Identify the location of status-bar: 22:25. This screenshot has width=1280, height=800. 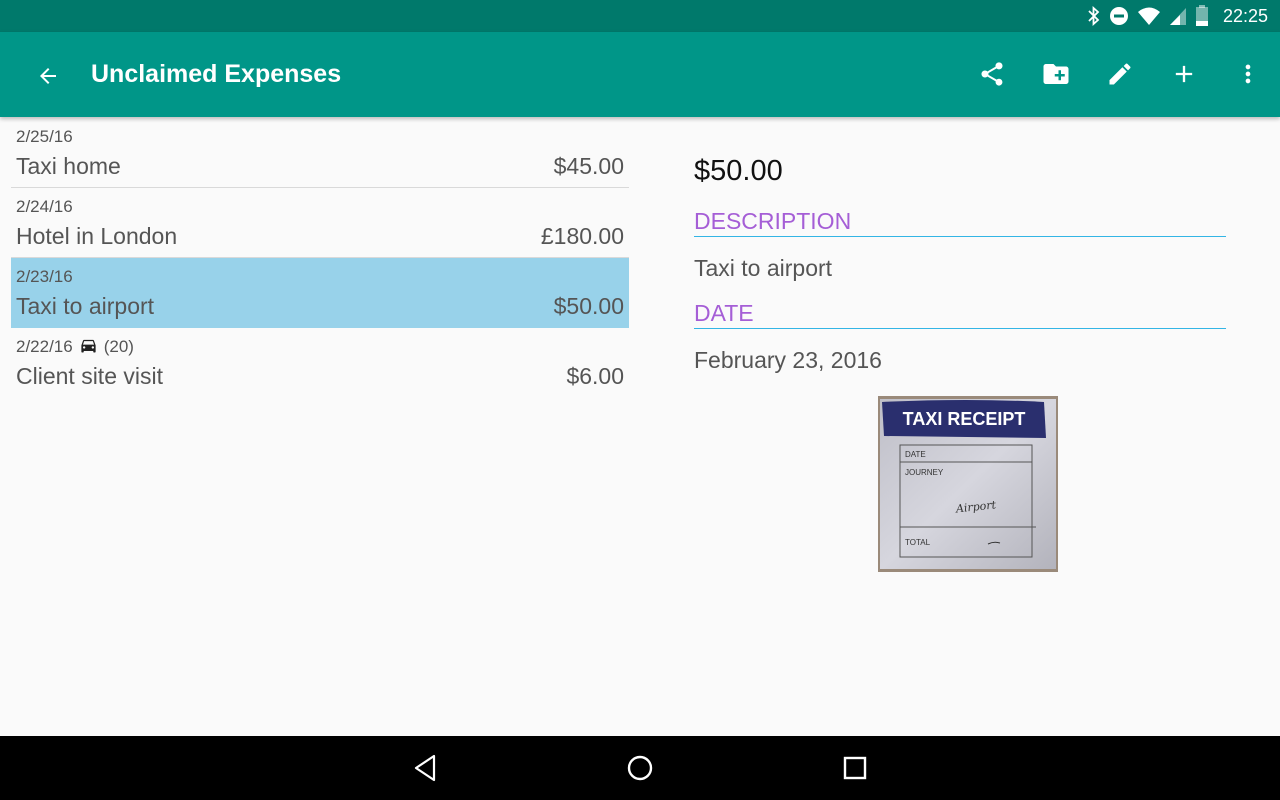
(640, 16).